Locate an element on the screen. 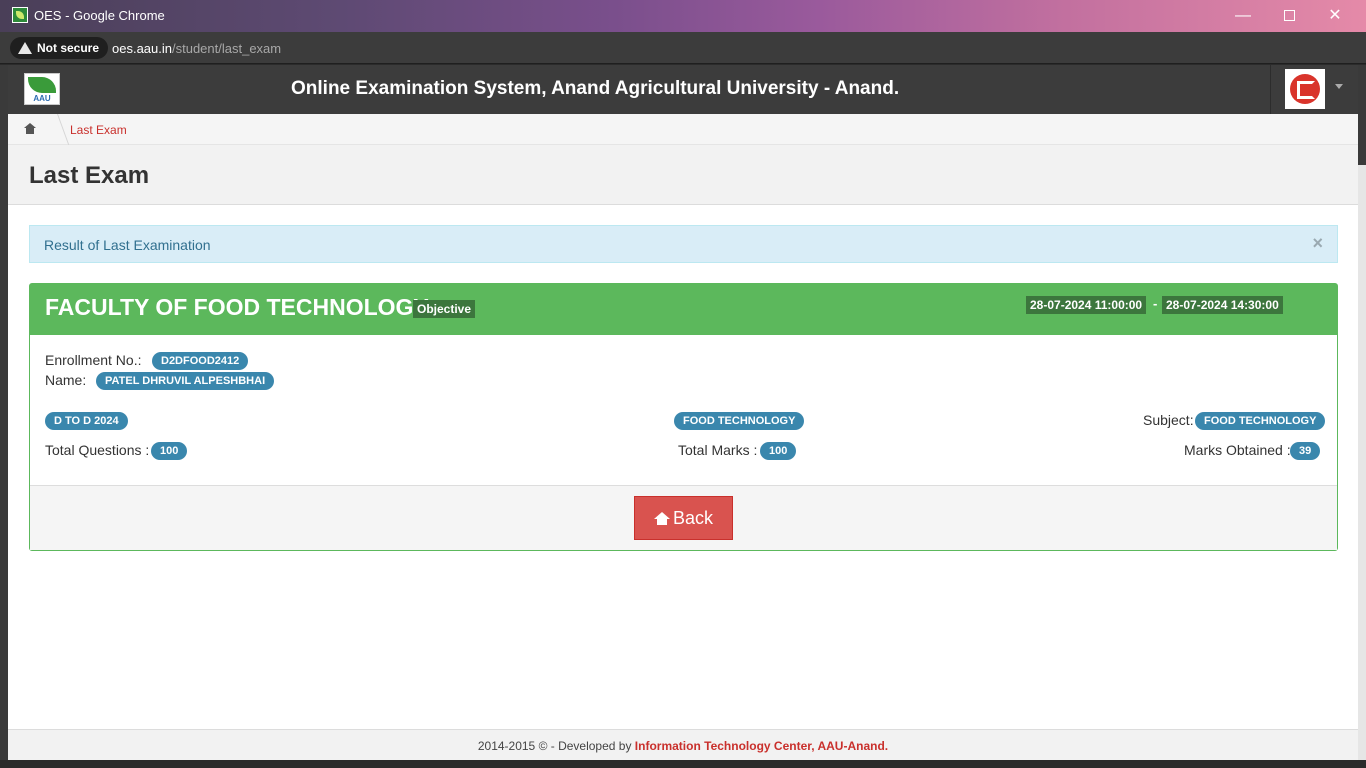  nav-divider is located at coordinates (1270, 89).